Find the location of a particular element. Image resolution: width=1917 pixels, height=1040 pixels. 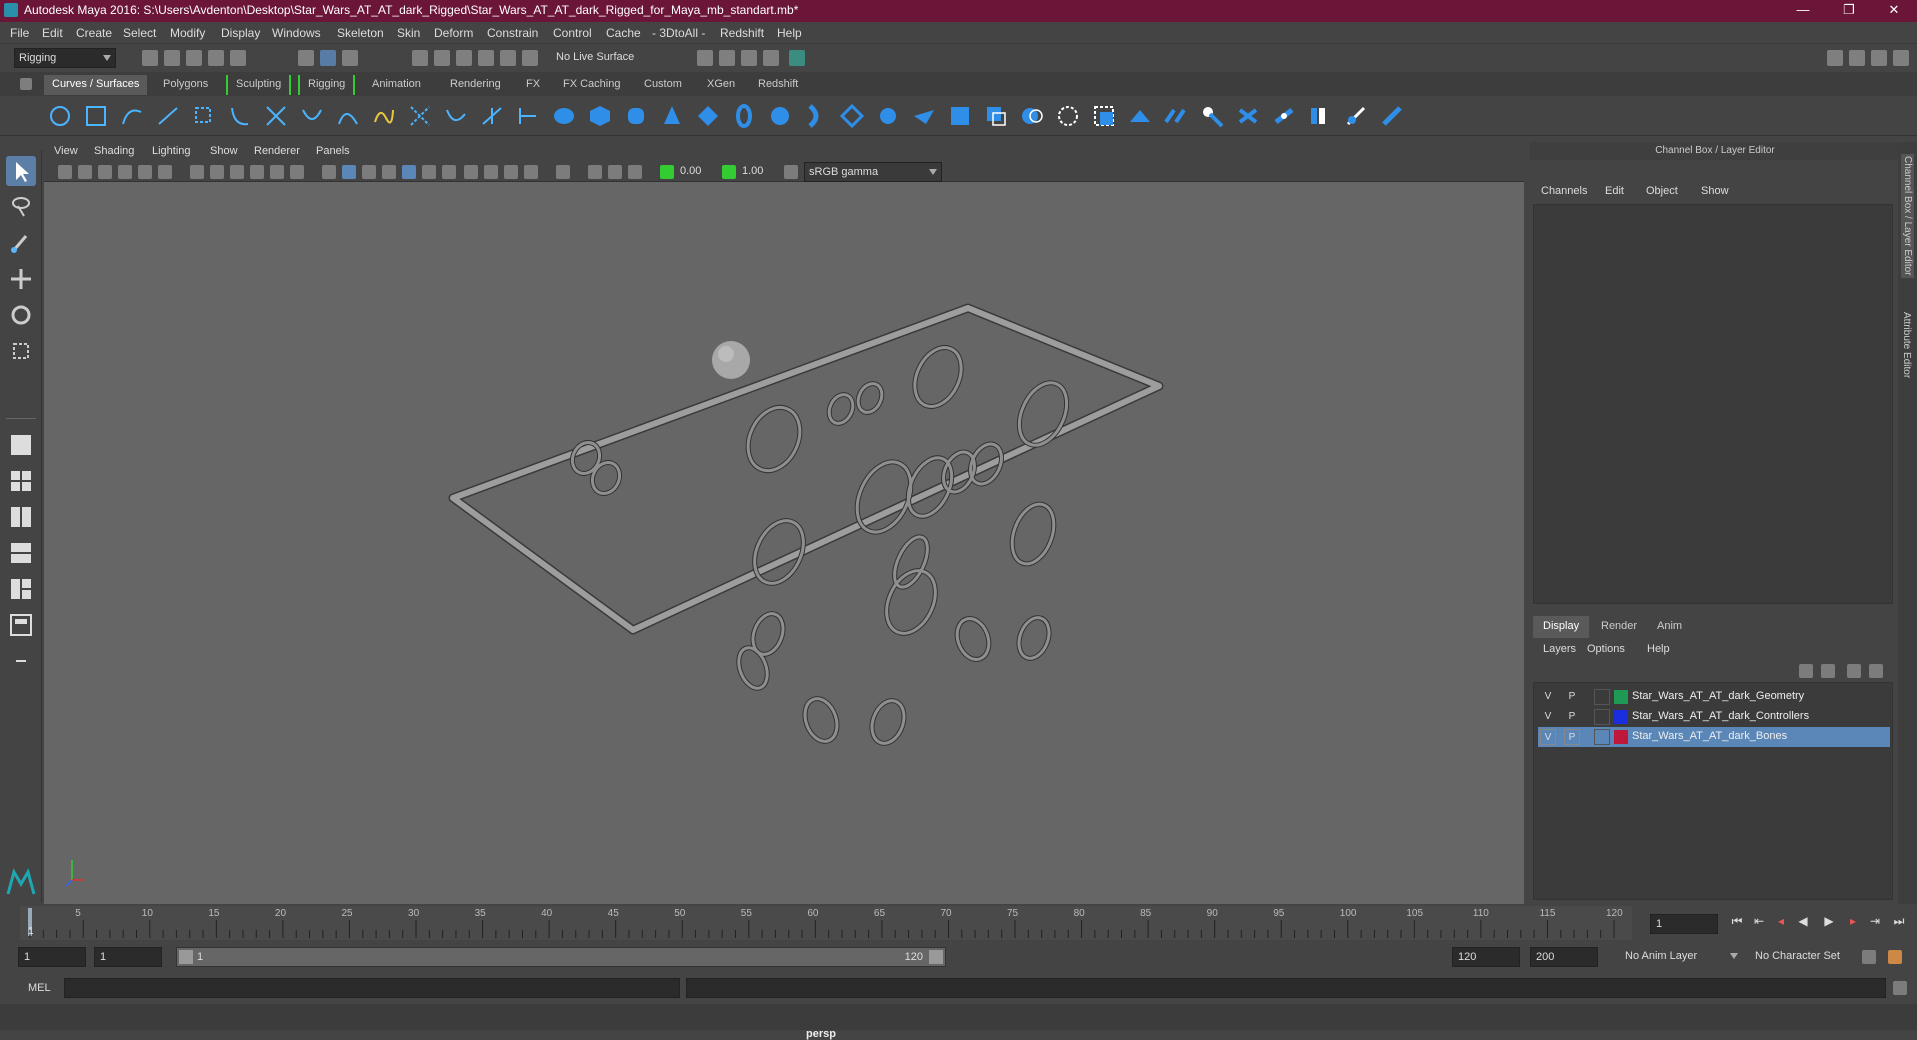

menu-control: Control is located at coordinates (572, 33).